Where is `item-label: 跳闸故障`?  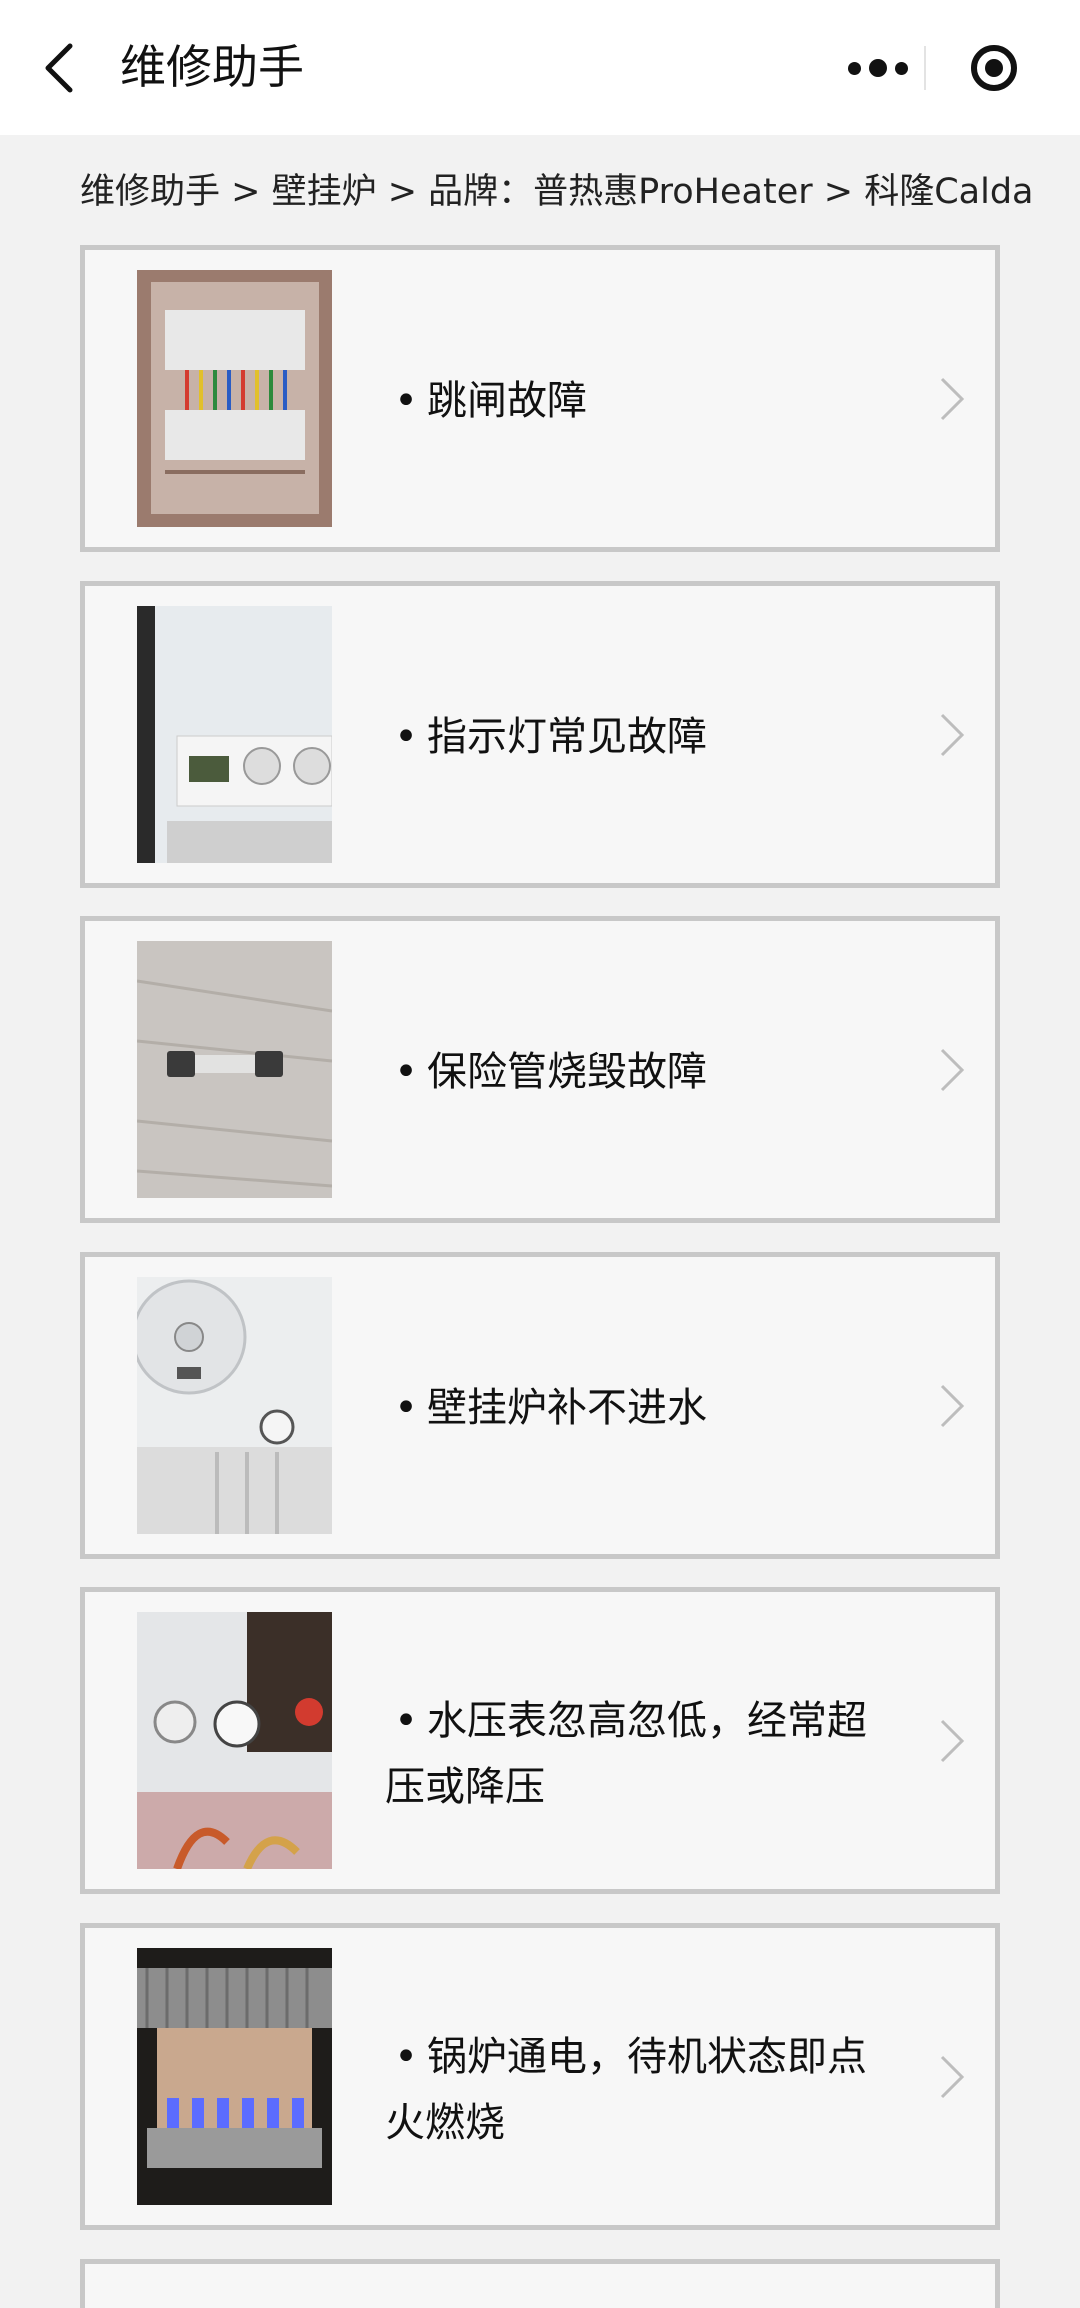
item-label: 跳闸故障 is located at coordinates (507, 401).